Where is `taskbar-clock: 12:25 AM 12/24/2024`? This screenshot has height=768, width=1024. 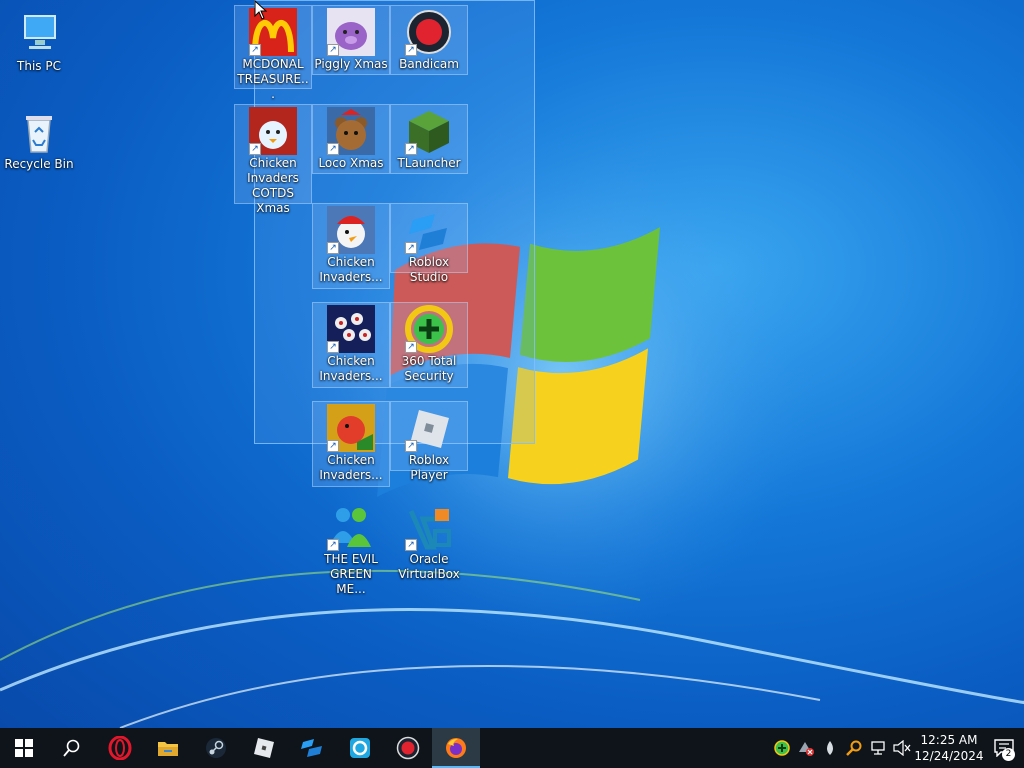 taskbar-clock: 12:25 AM 12/24/2024 is located at coordinates (949, 748).